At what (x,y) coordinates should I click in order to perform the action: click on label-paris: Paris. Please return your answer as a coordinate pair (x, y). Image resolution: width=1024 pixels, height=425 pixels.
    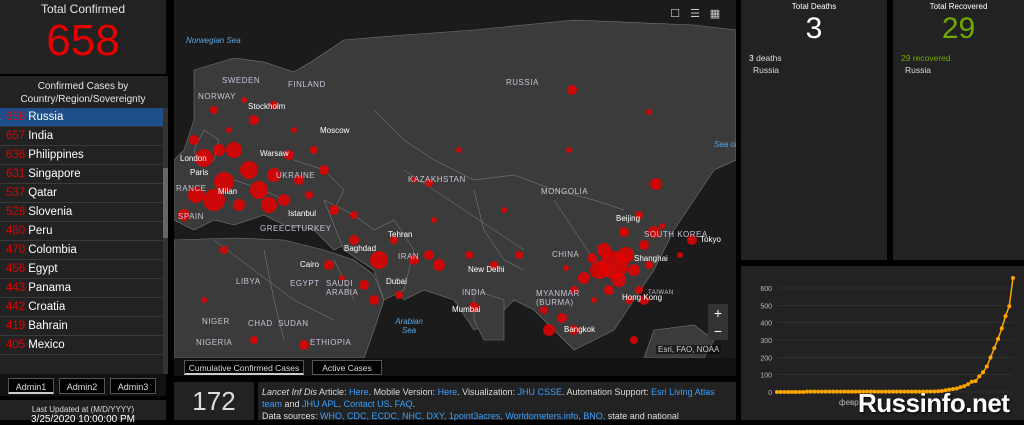
    Looking at the image, I should click on (199, 172).